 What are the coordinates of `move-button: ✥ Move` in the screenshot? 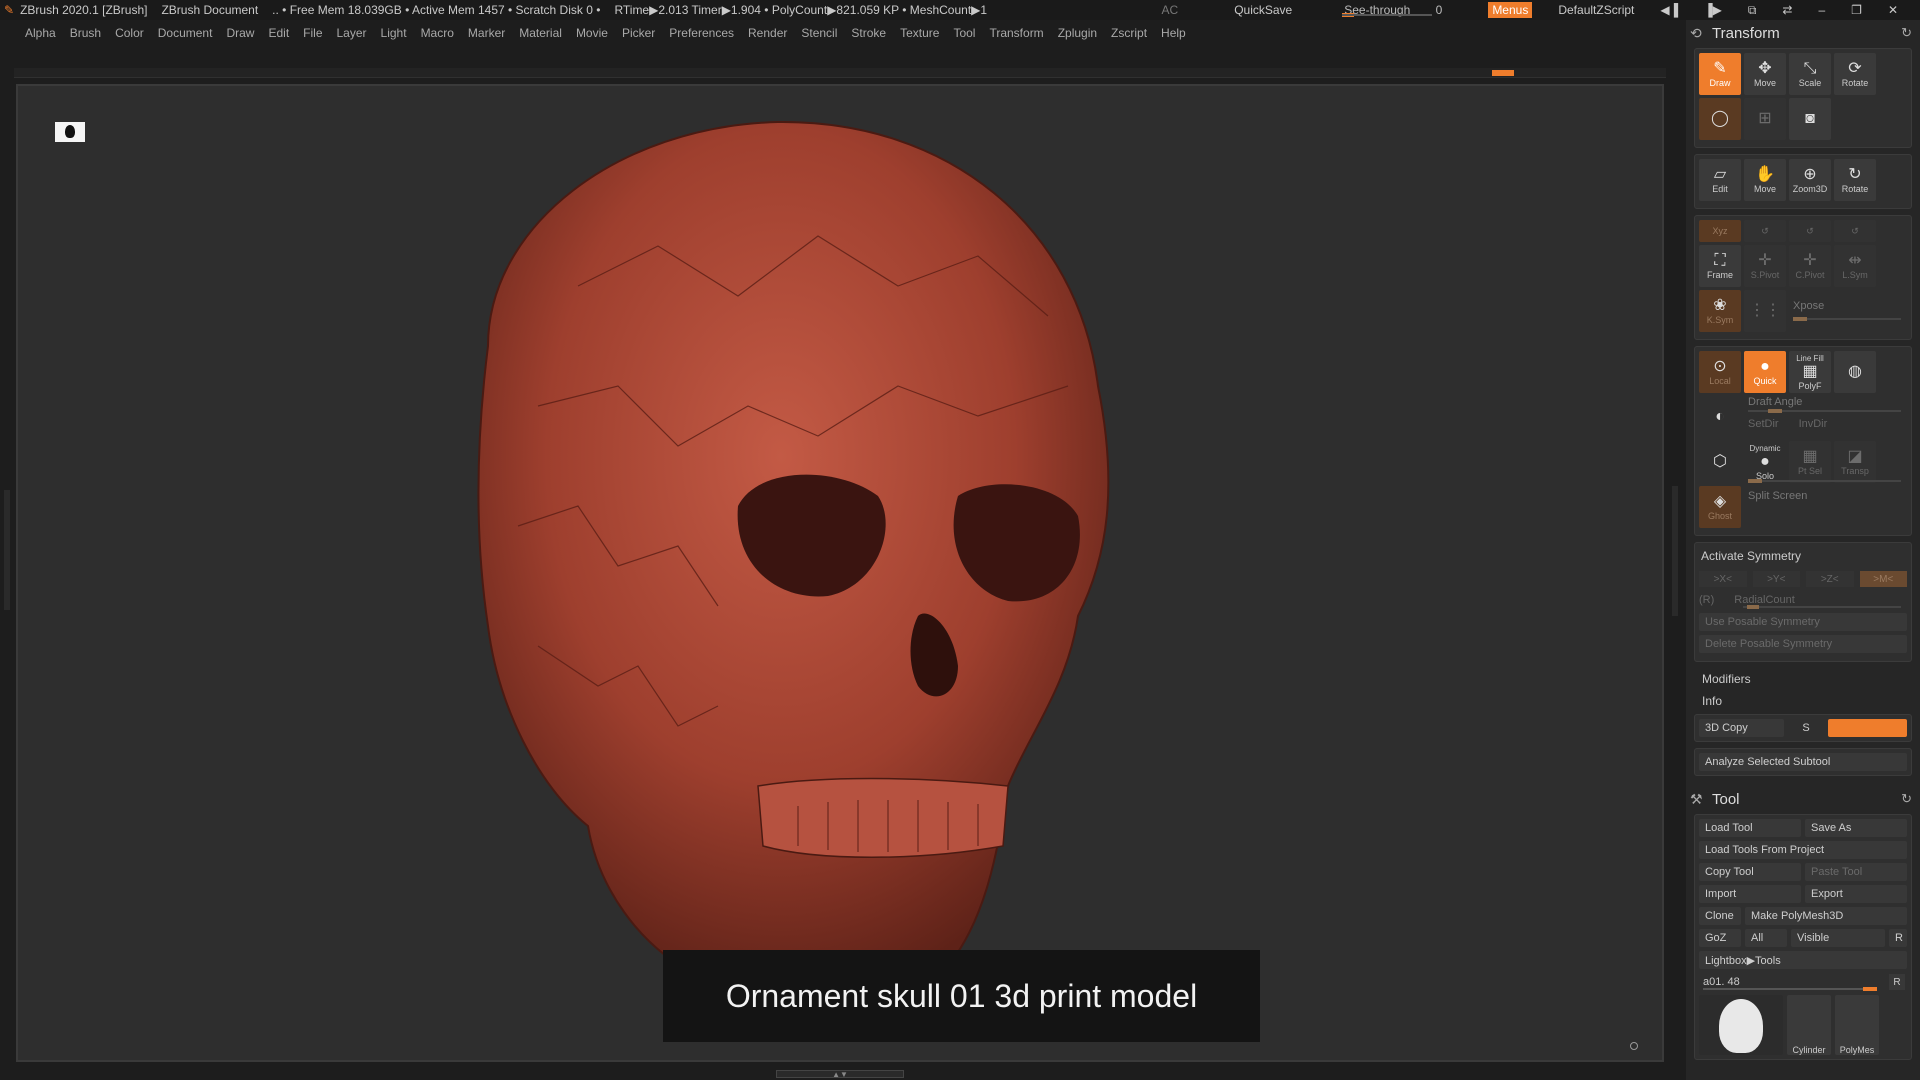 It's located at (1765, 74).